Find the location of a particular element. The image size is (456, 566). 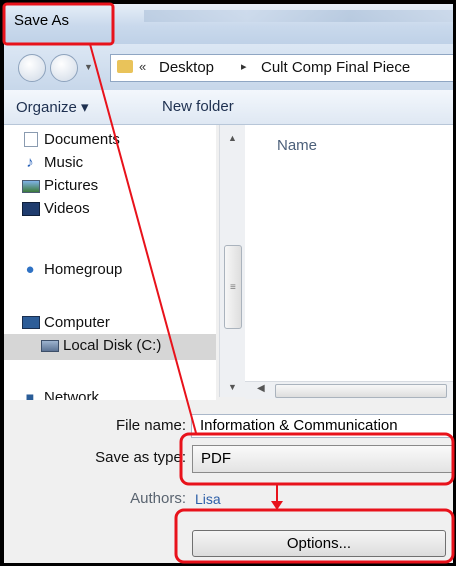

file-pane-horizontal-scrollbar: ◀ is located at coordinates (349, 390).